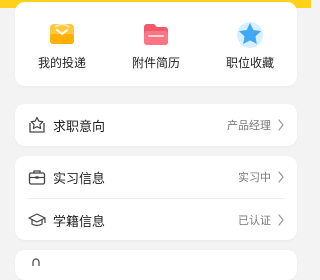 This screenshot has height=280, width=320. What do you see at coordinates (156, 220) in the screenshot?
I see `education-row: 学籍信息 已认证` at bounding box center [156, 220].